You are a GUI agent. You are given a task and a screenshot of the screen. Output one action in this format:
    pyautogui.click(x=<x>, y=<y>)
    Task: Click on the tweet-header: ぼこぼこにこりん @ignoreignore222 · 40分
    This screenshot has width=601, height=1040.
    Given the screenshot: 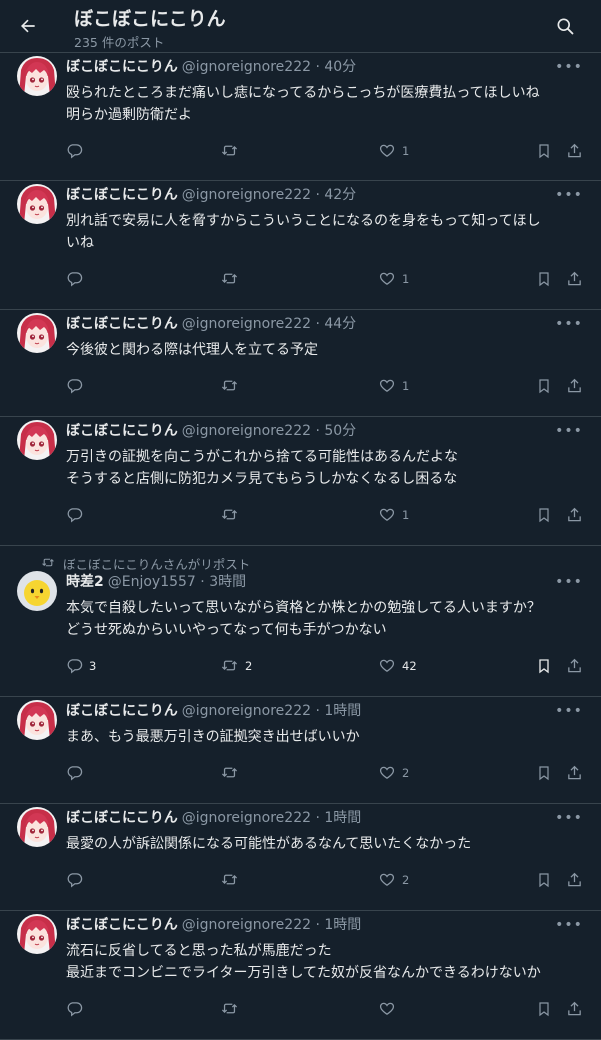 What is the action you would take?
    pyautogui.click(x=211, y=66)
    